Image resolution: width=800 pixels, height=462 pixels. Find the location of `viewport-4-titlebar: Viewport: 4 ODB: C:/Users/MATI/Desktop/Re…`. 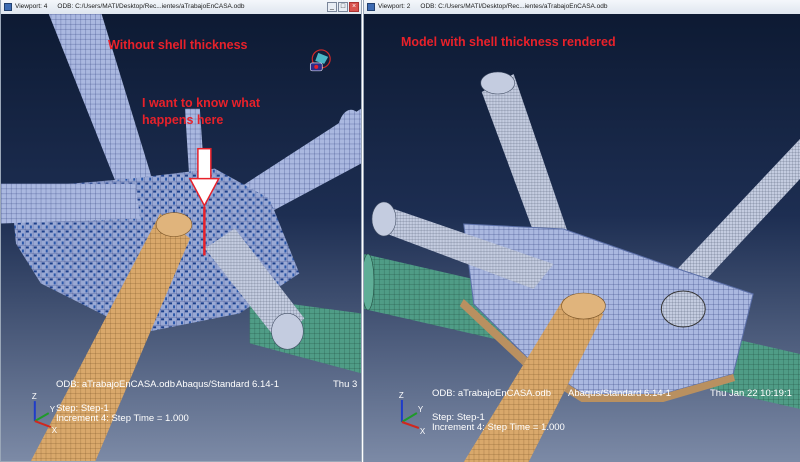

viewport-4-titlebar: Viewport: 4 ODB: C:/Users/MATI/Desktop/Re… is located at coordinates (181, 7).